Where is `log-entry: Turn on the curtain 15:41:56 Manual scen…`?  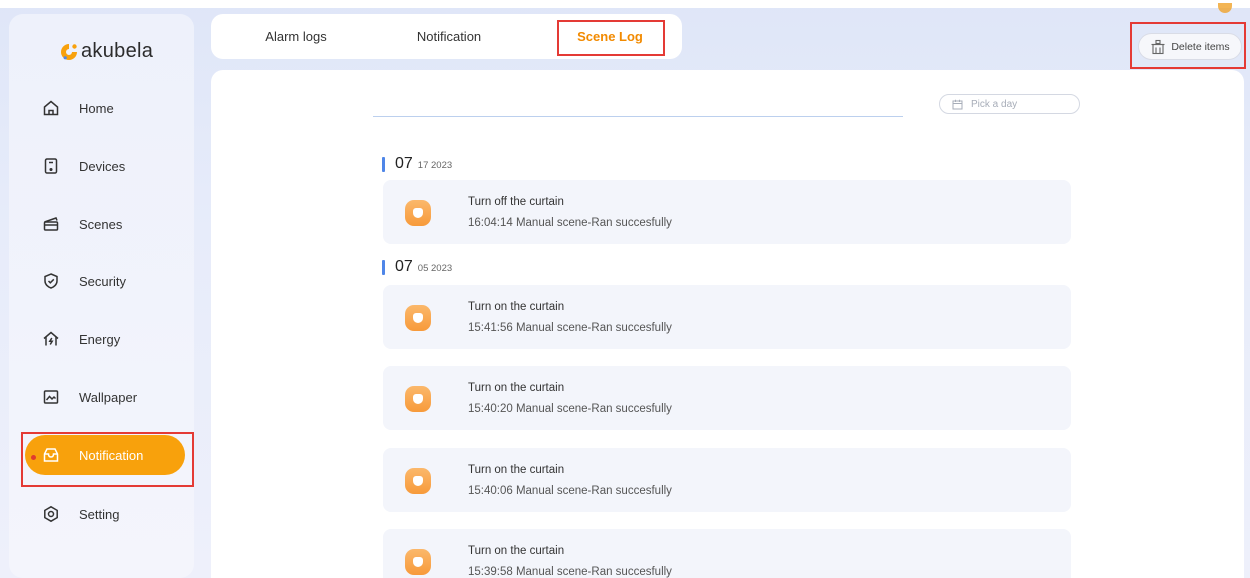
log-entry: Turn on the curtain 15:41:56 Manual scen… is located at coordinates (727, 317).